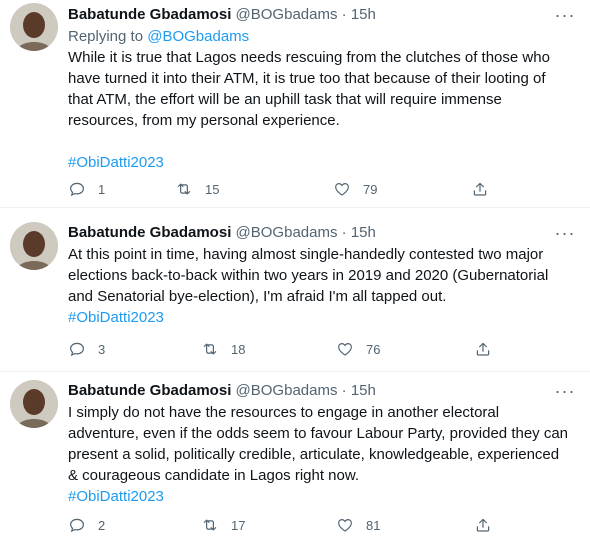  Describe the element at coordinates (238, 349) in the screenshot. I see `retweet-count: 18` at that location.